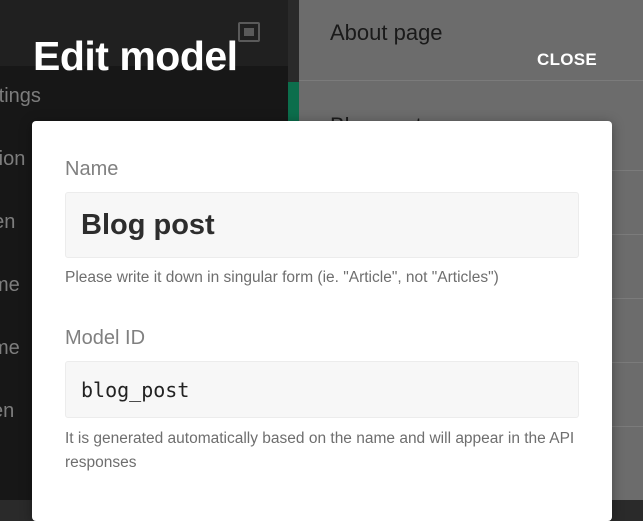  I want to click on name-label: Name, so click(92, 169).